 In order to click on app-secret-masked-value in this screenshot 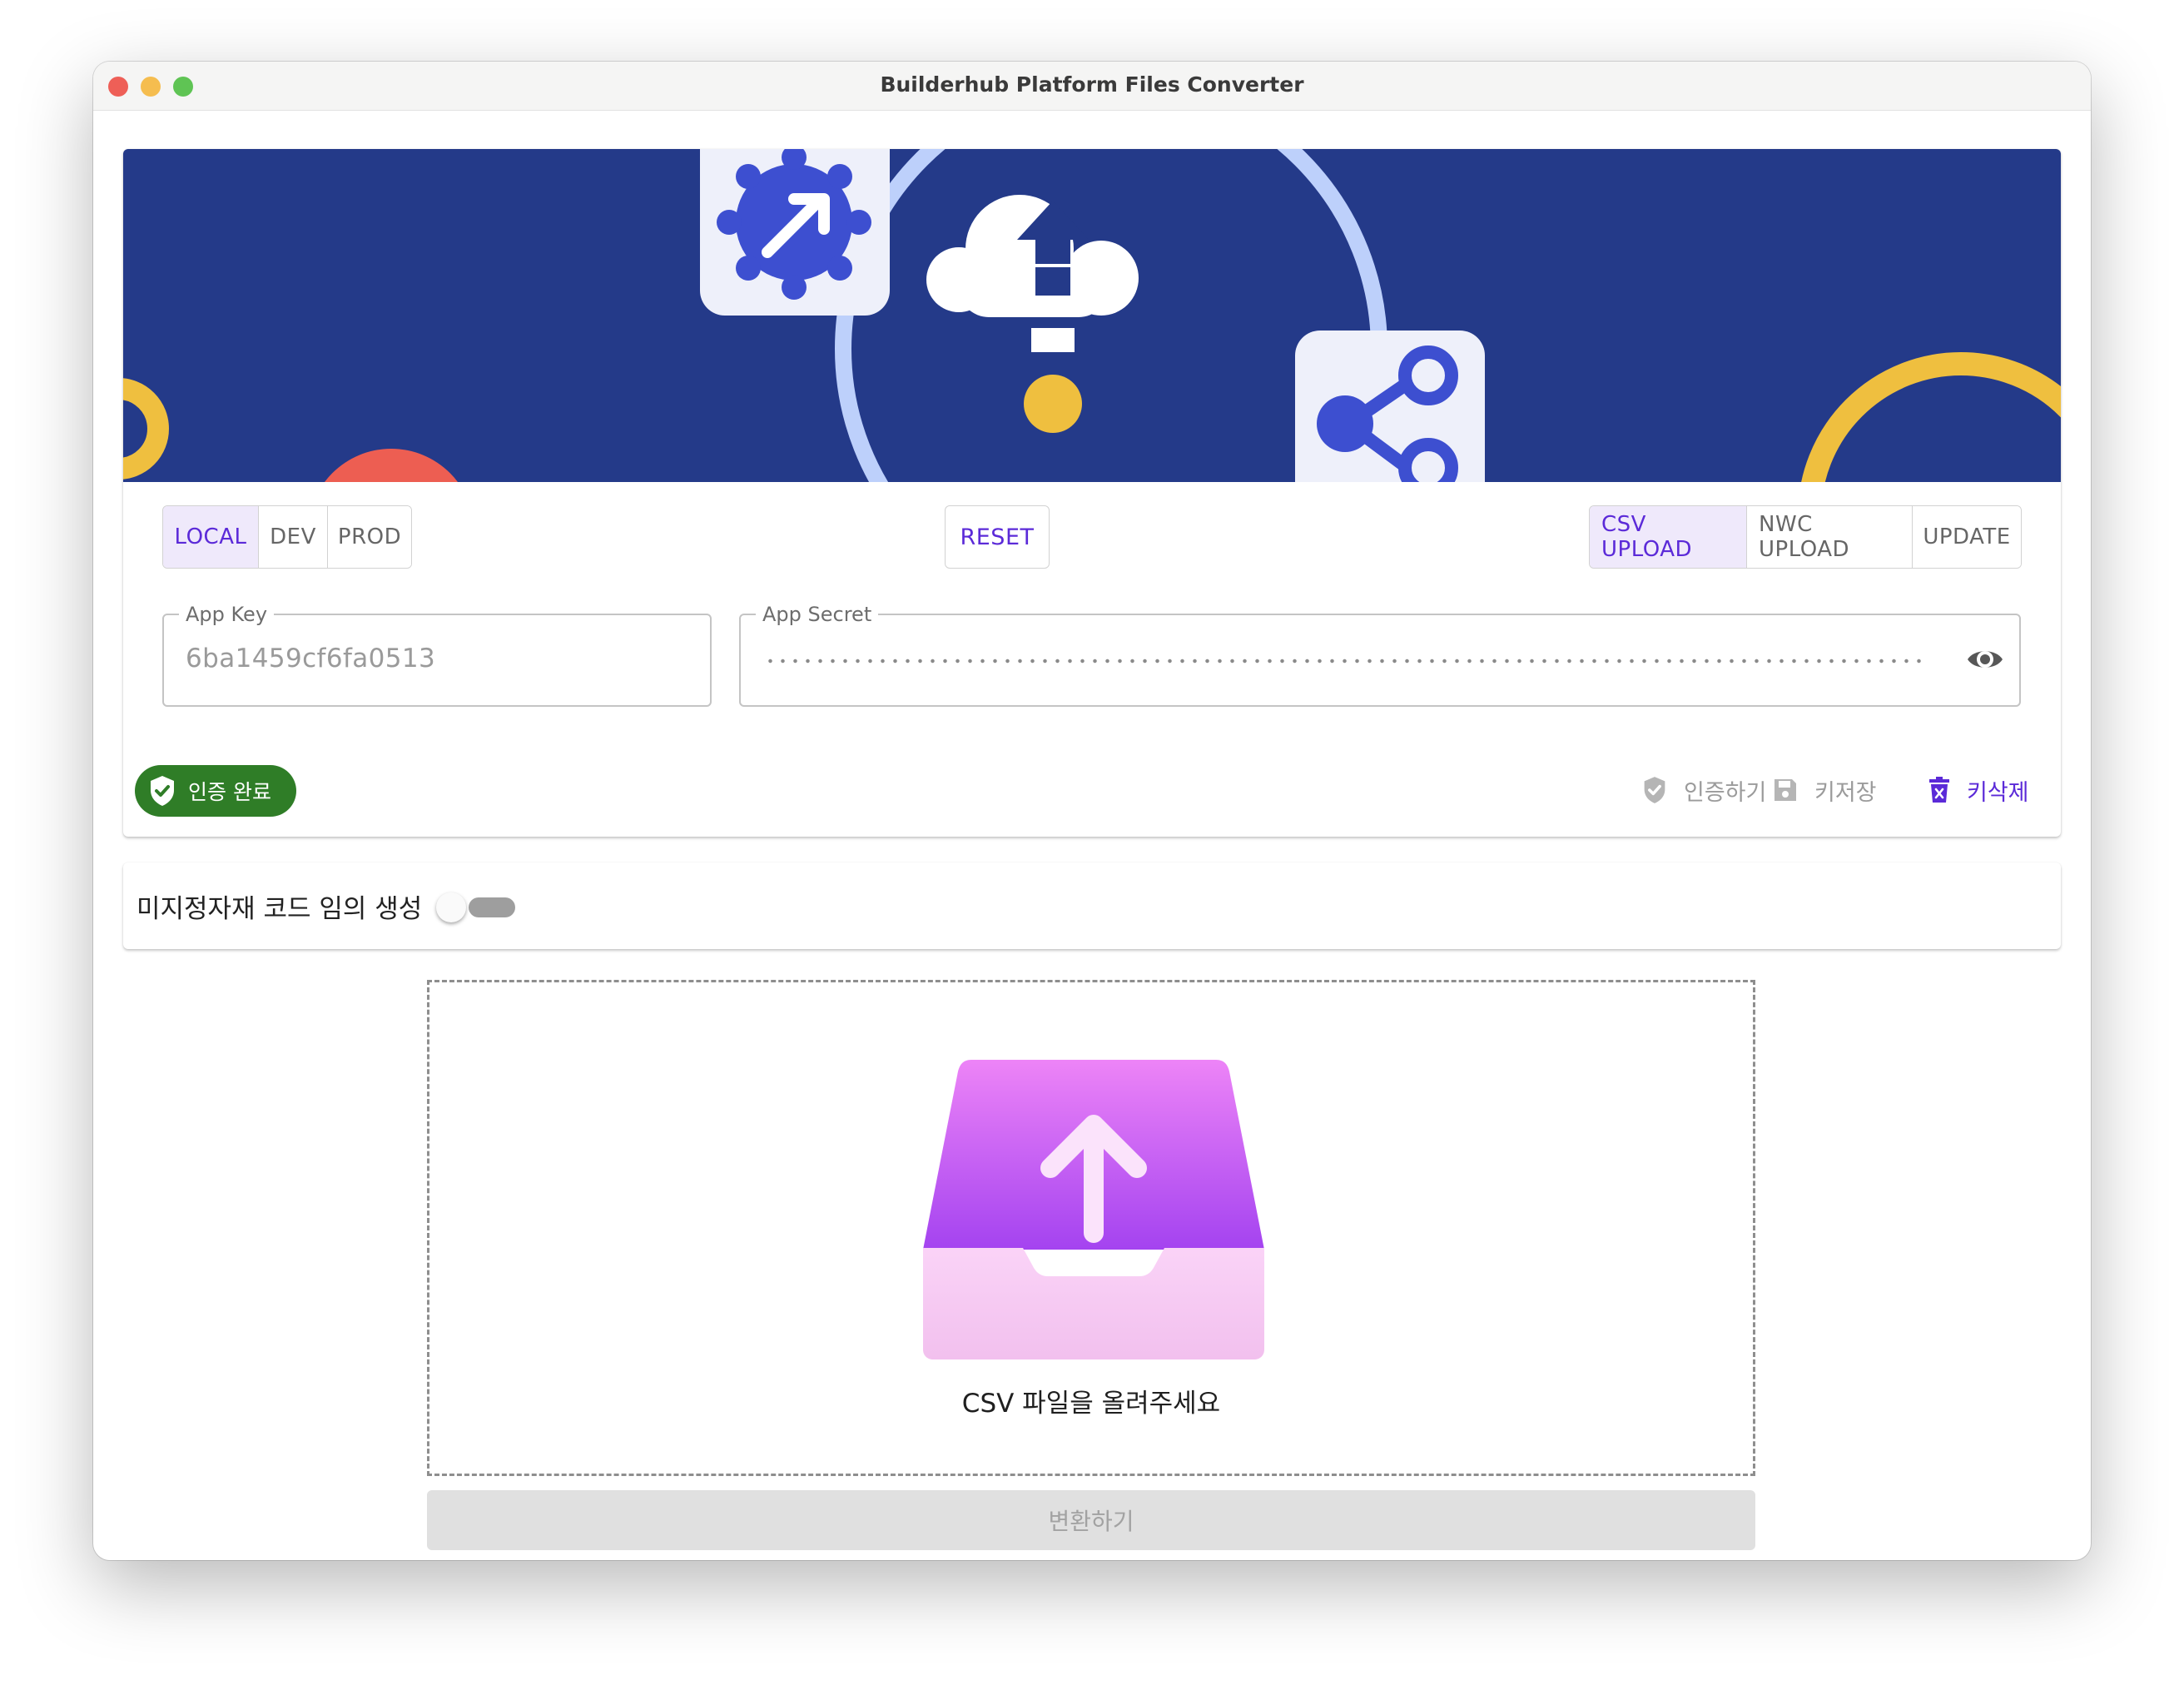, I will do `click(1346, 661)`.